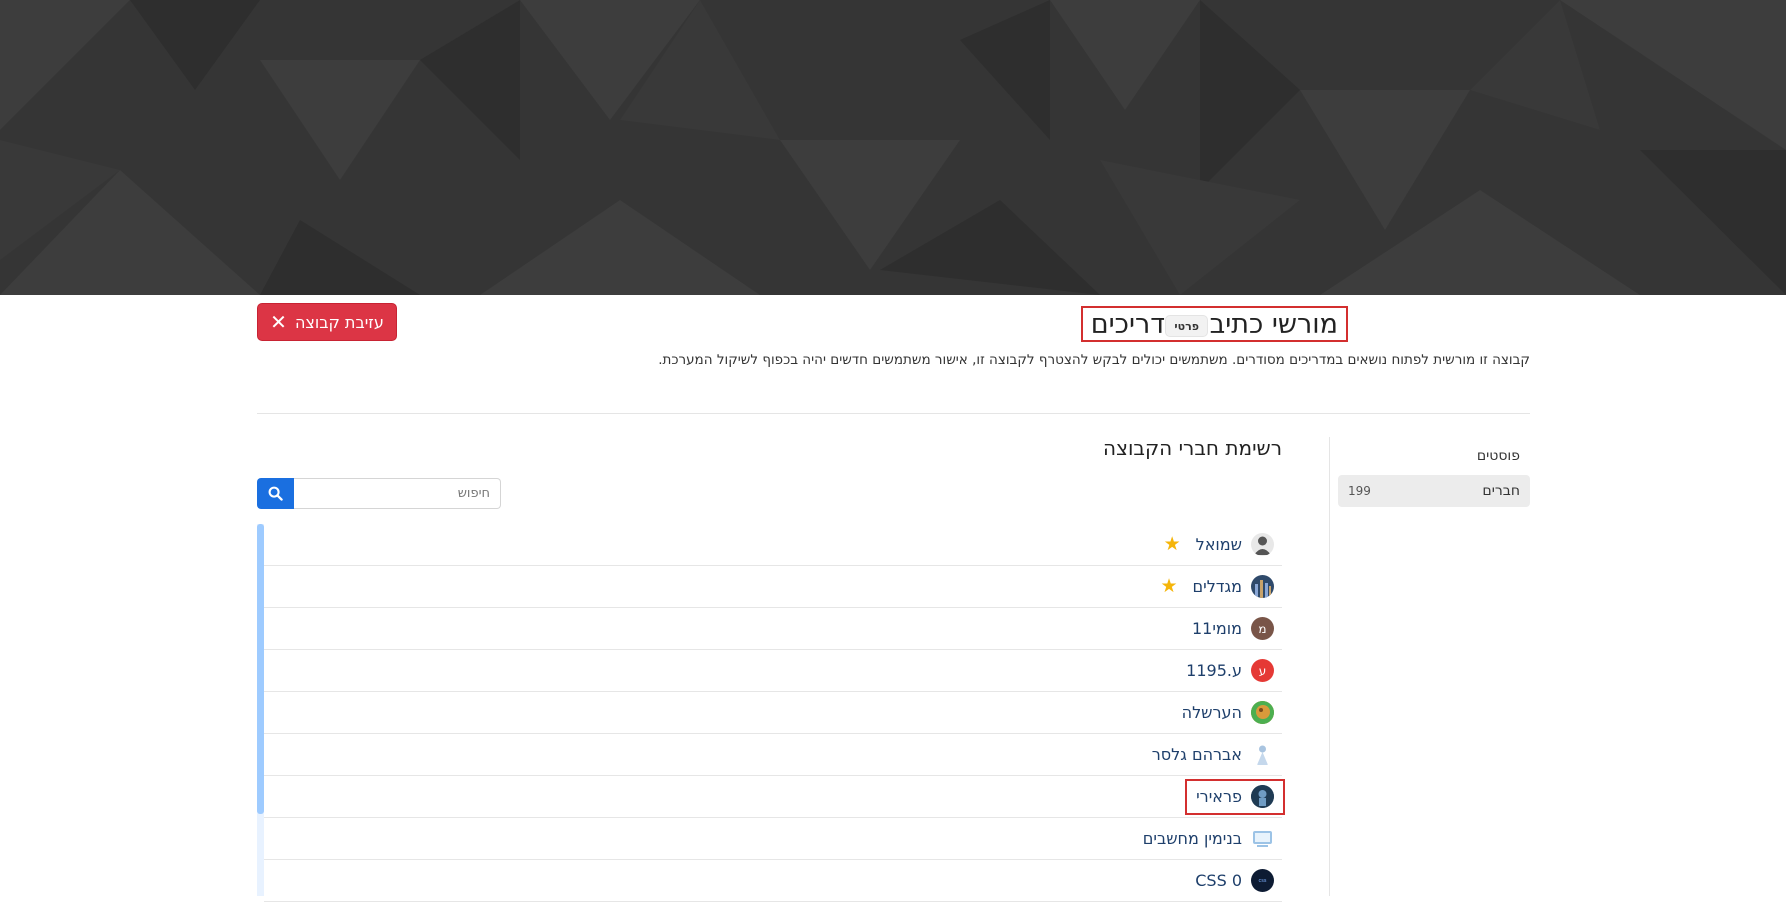  I want to click on search-icon, so click(275, 493).